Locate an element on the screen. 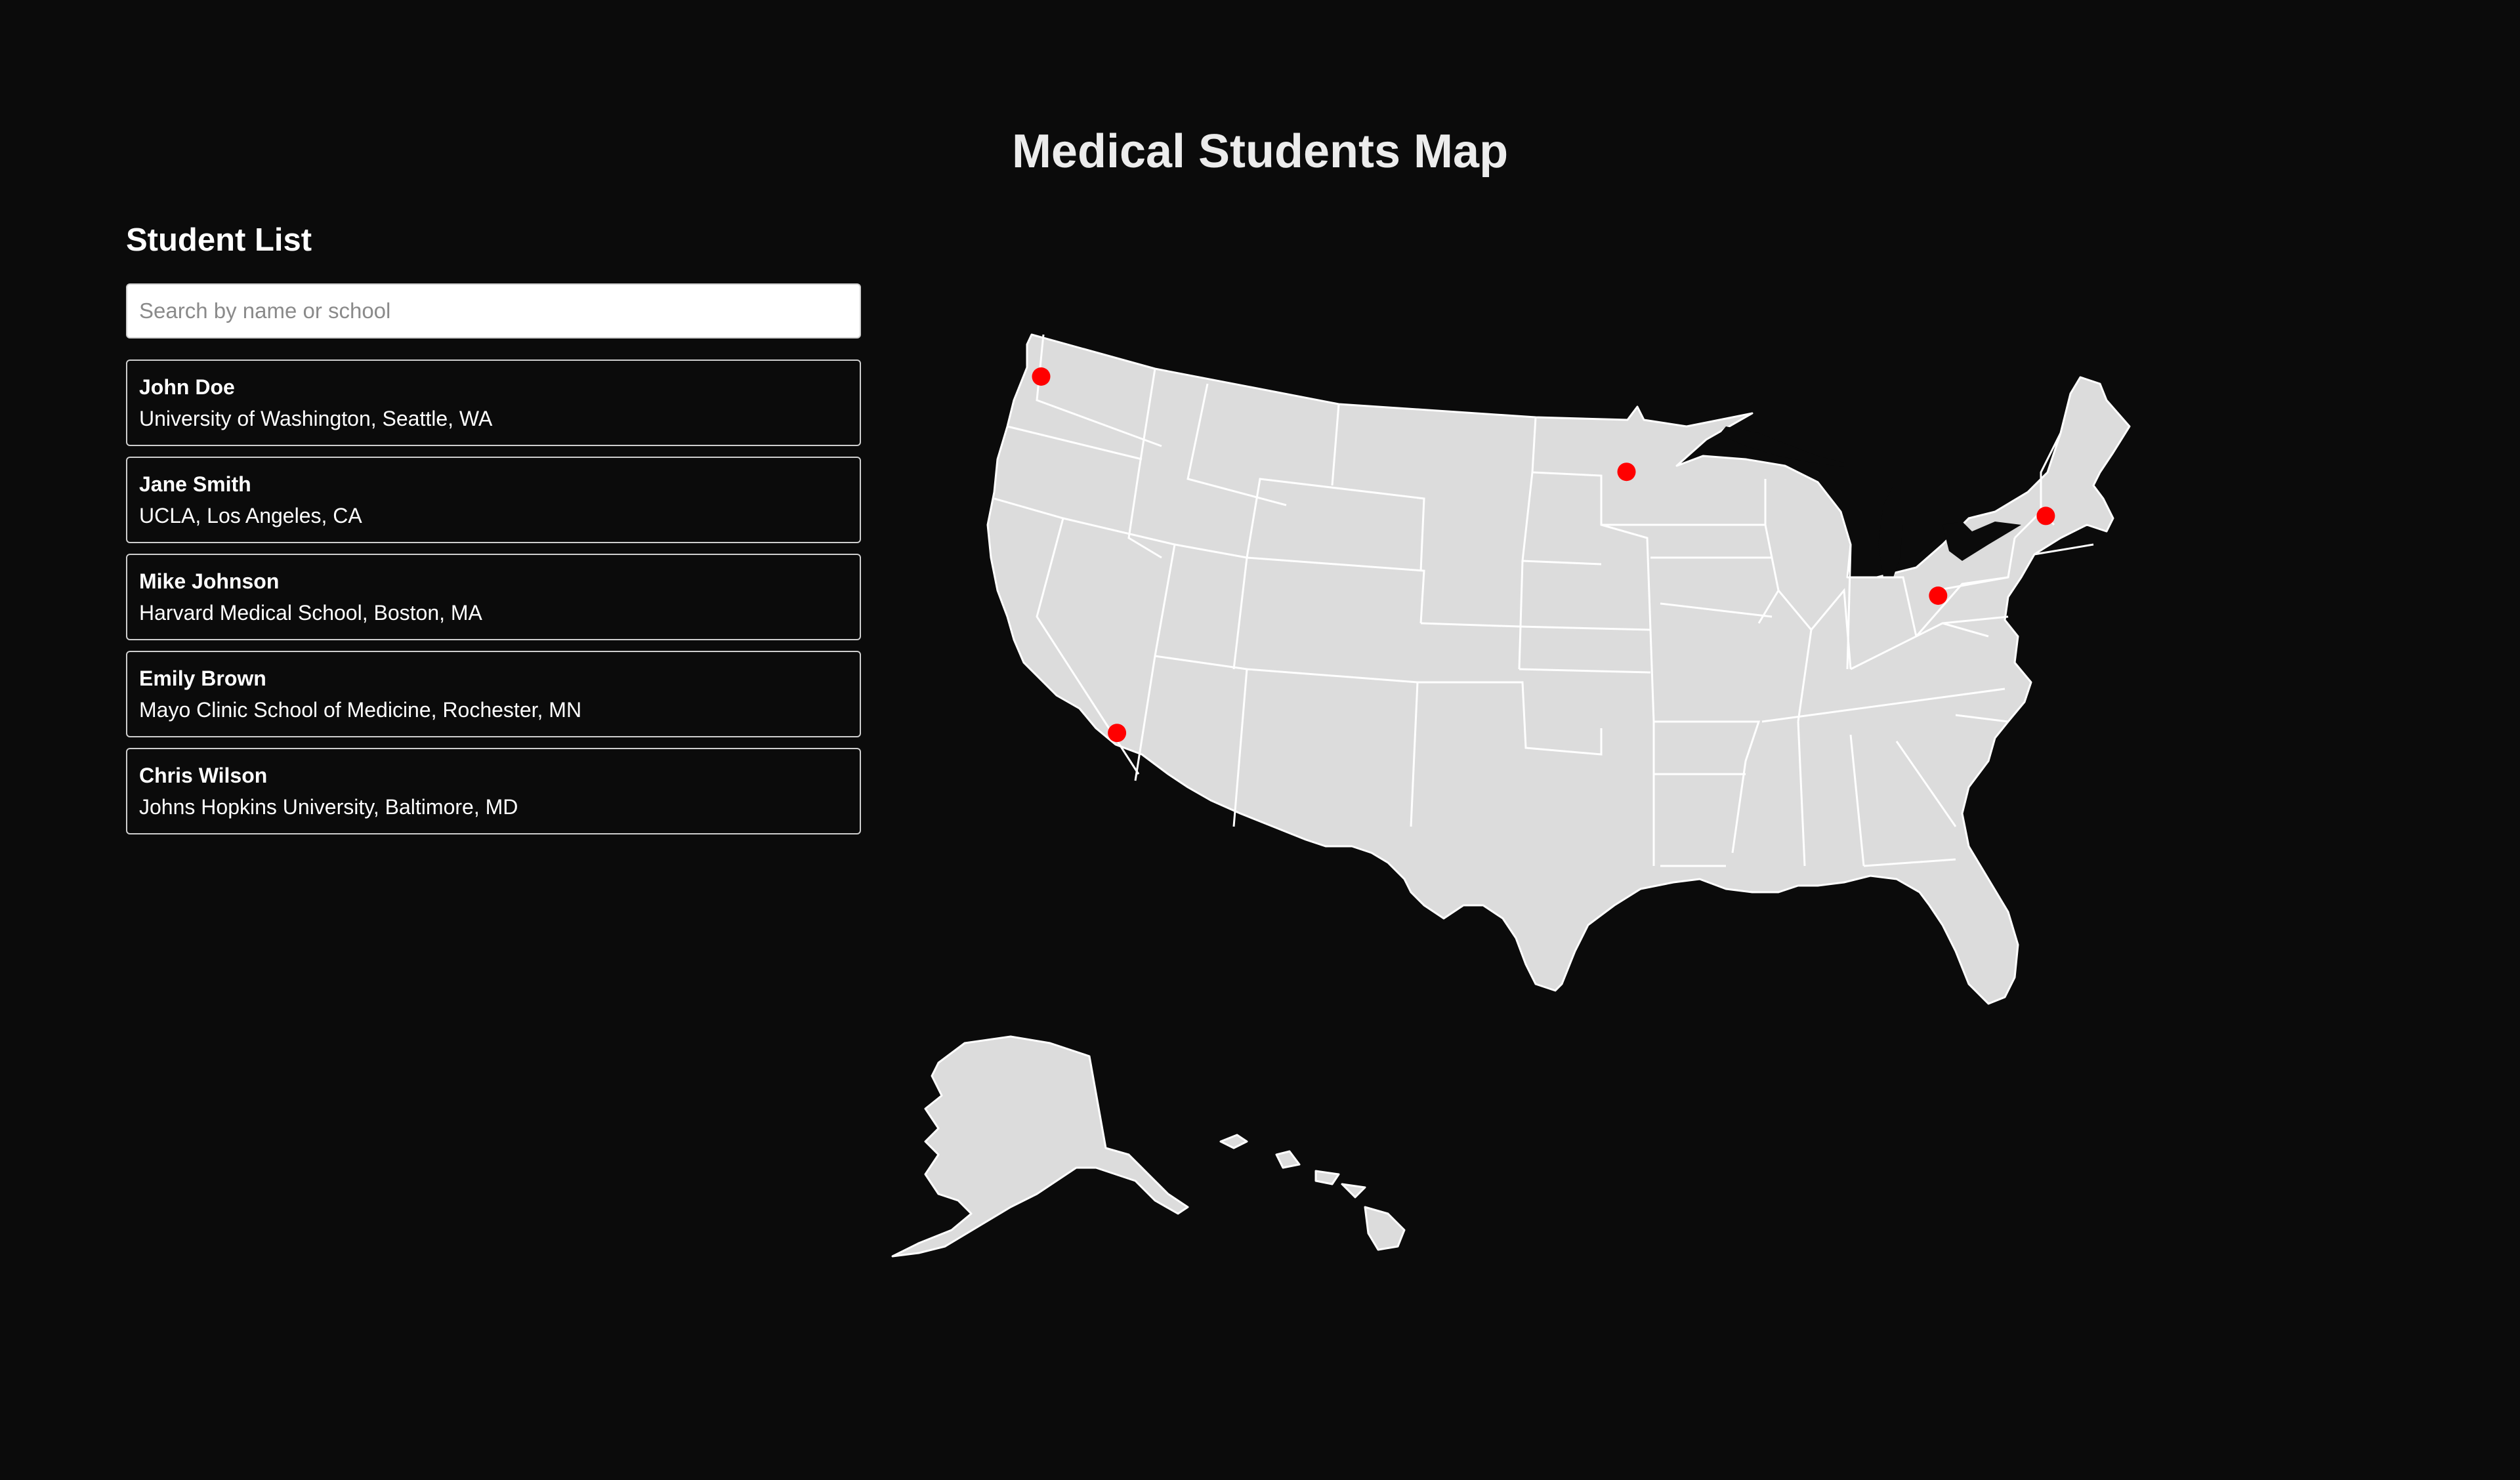 The width and height of the screenshot is (2520, 1480). map-marker-emily-brown is located at coordinates (1626, 472).